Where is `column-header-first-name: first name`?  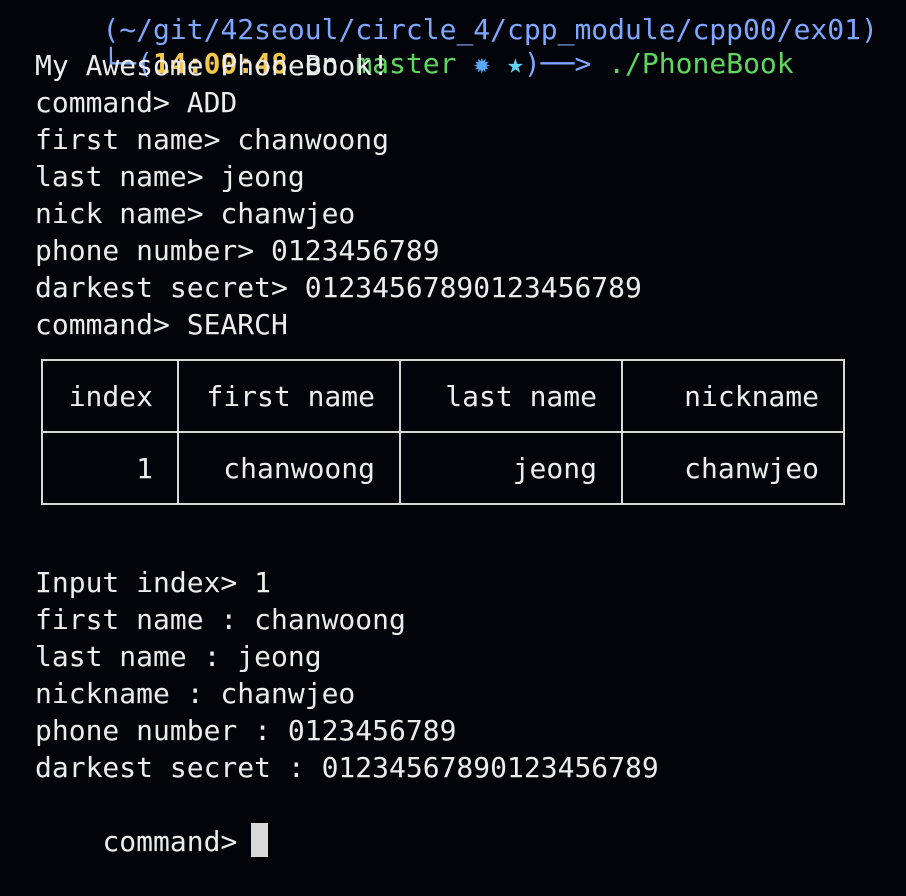 column-header-first-name: first name is located at coordinates (289, 396).